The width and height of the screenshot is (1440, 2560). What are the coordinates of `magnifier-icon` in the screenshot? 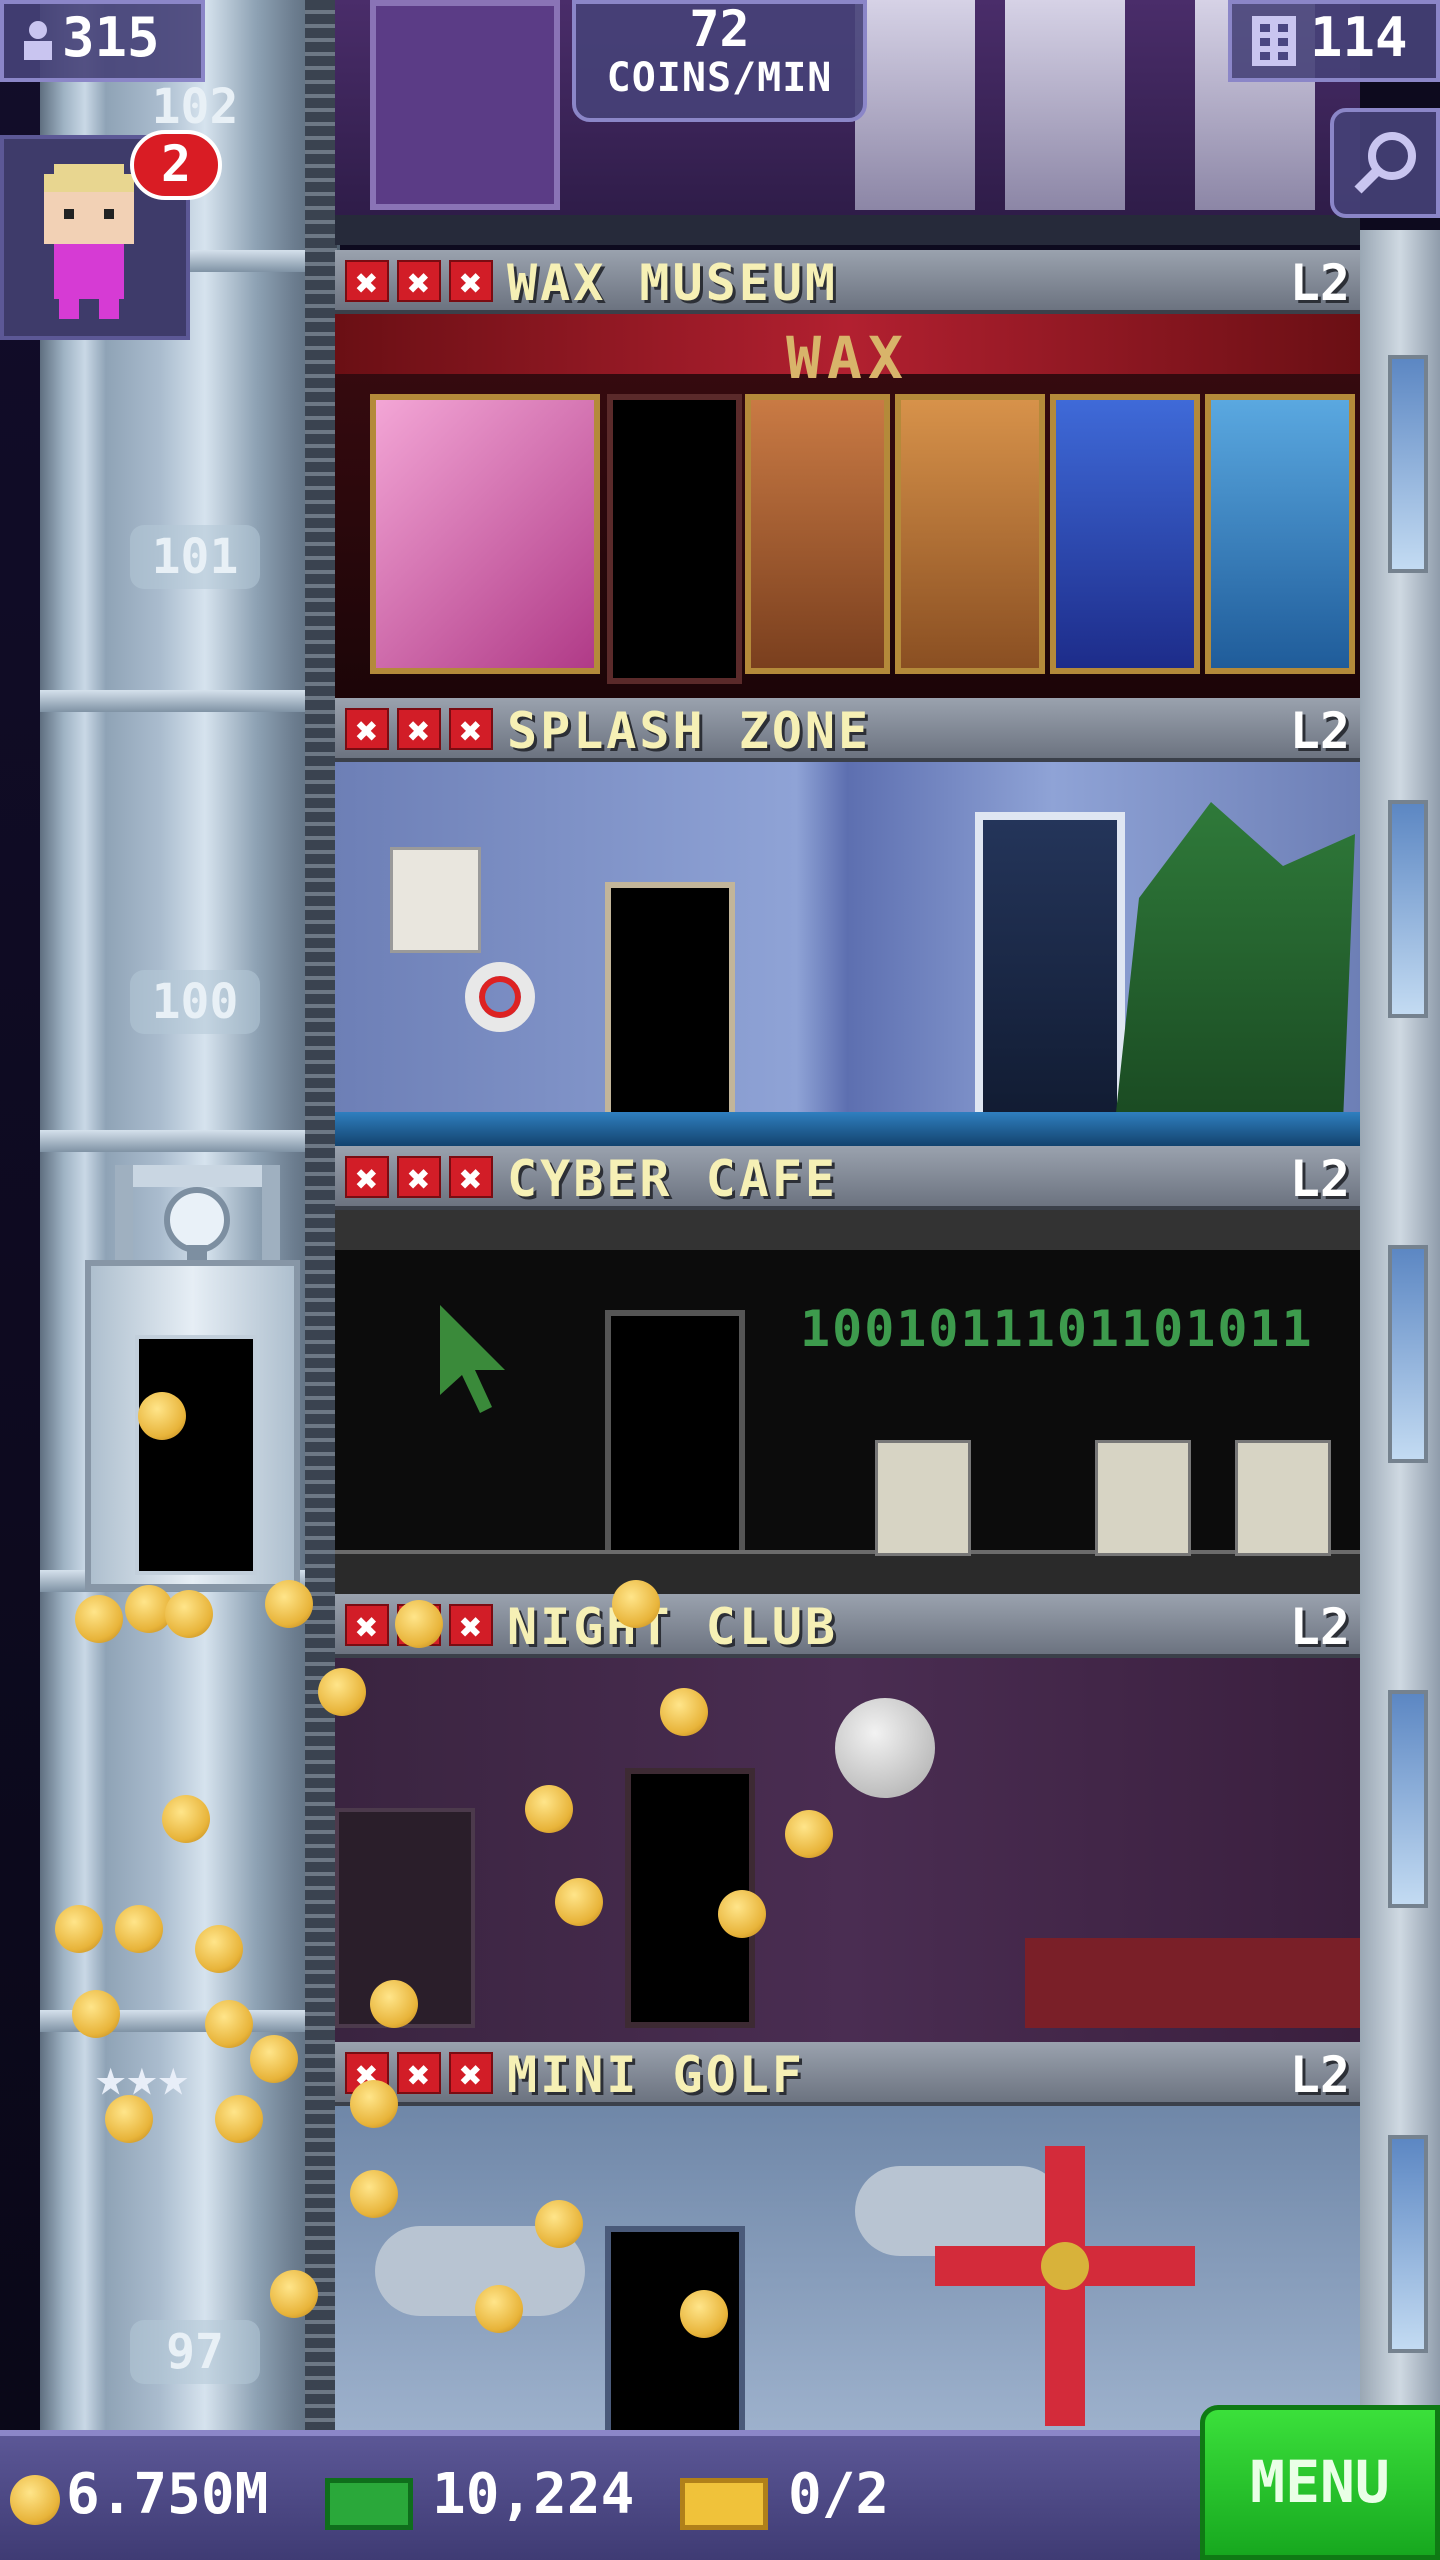 It's located at (1385, 163).